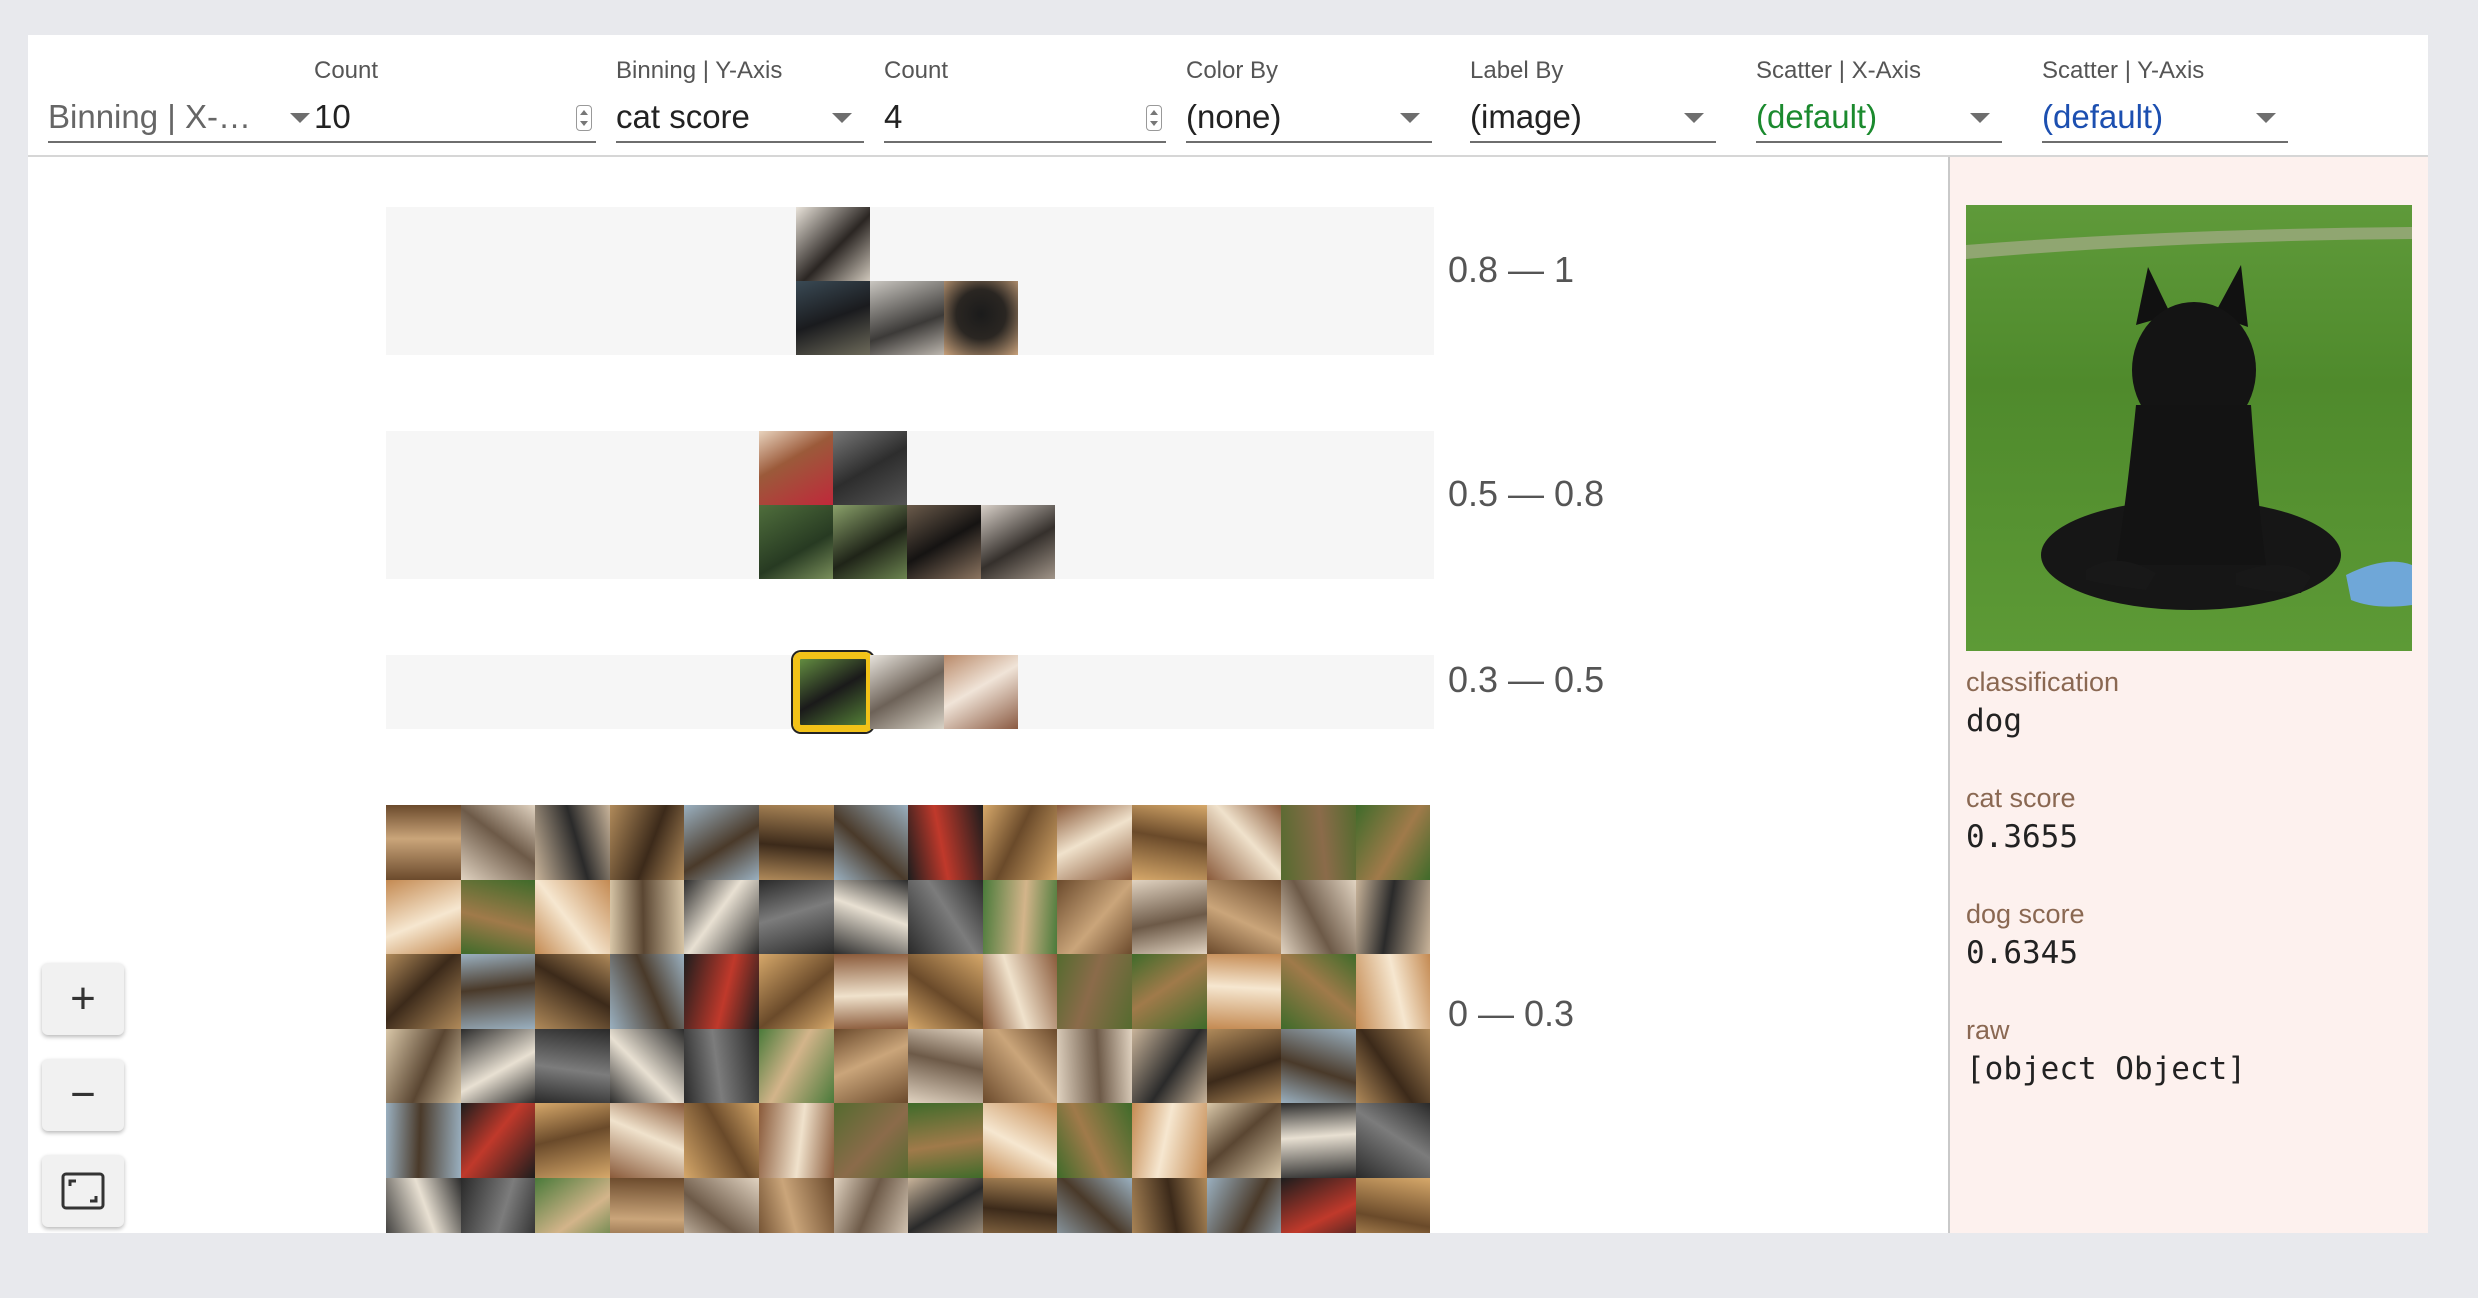 This screenshot has width=2478, height=1298. Describe the element at coordinates (83, 1095) in the screenshot. I see `zoom-out-button: −` at that location.